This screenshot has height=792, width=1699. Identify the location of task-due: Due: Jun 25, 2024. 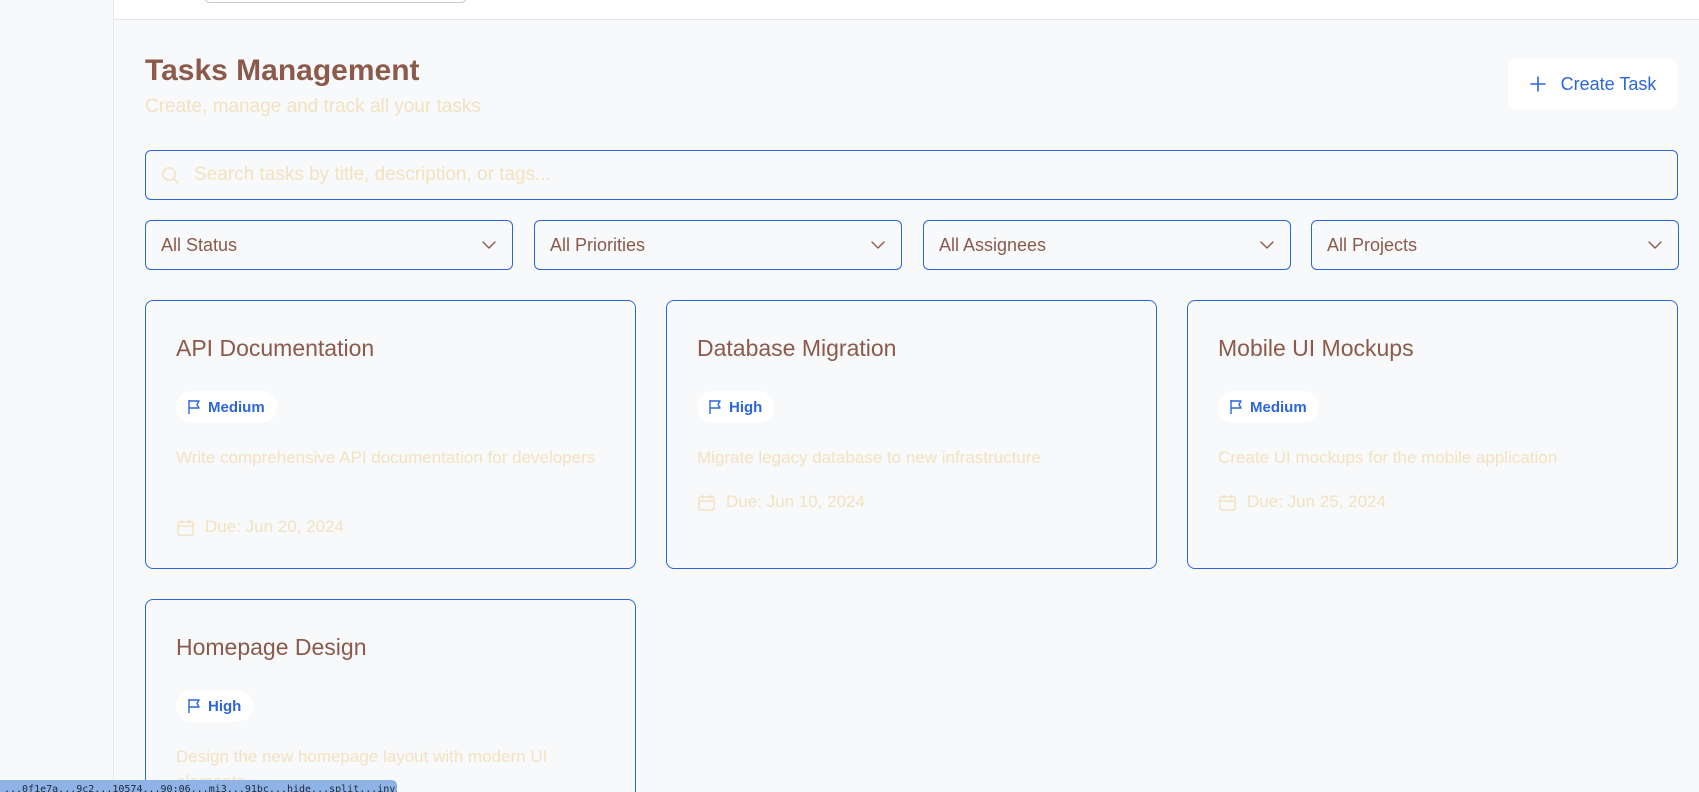
(1302, 502).